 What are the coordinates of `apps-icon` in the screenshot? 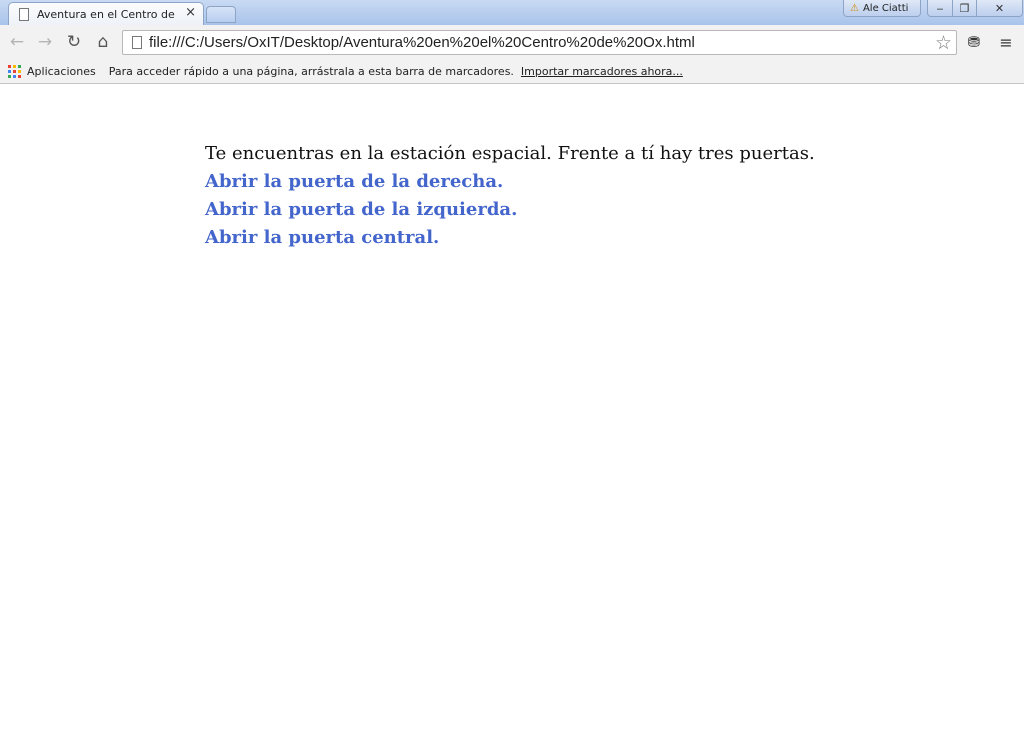 It's located at (14, 71).